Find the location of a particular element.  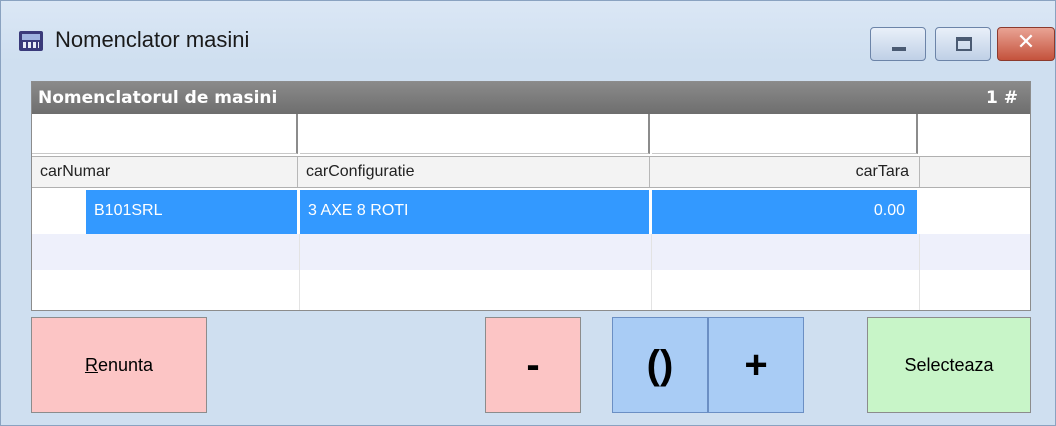

window-title: Nomenclator masini is located at coordinates (152, 39).